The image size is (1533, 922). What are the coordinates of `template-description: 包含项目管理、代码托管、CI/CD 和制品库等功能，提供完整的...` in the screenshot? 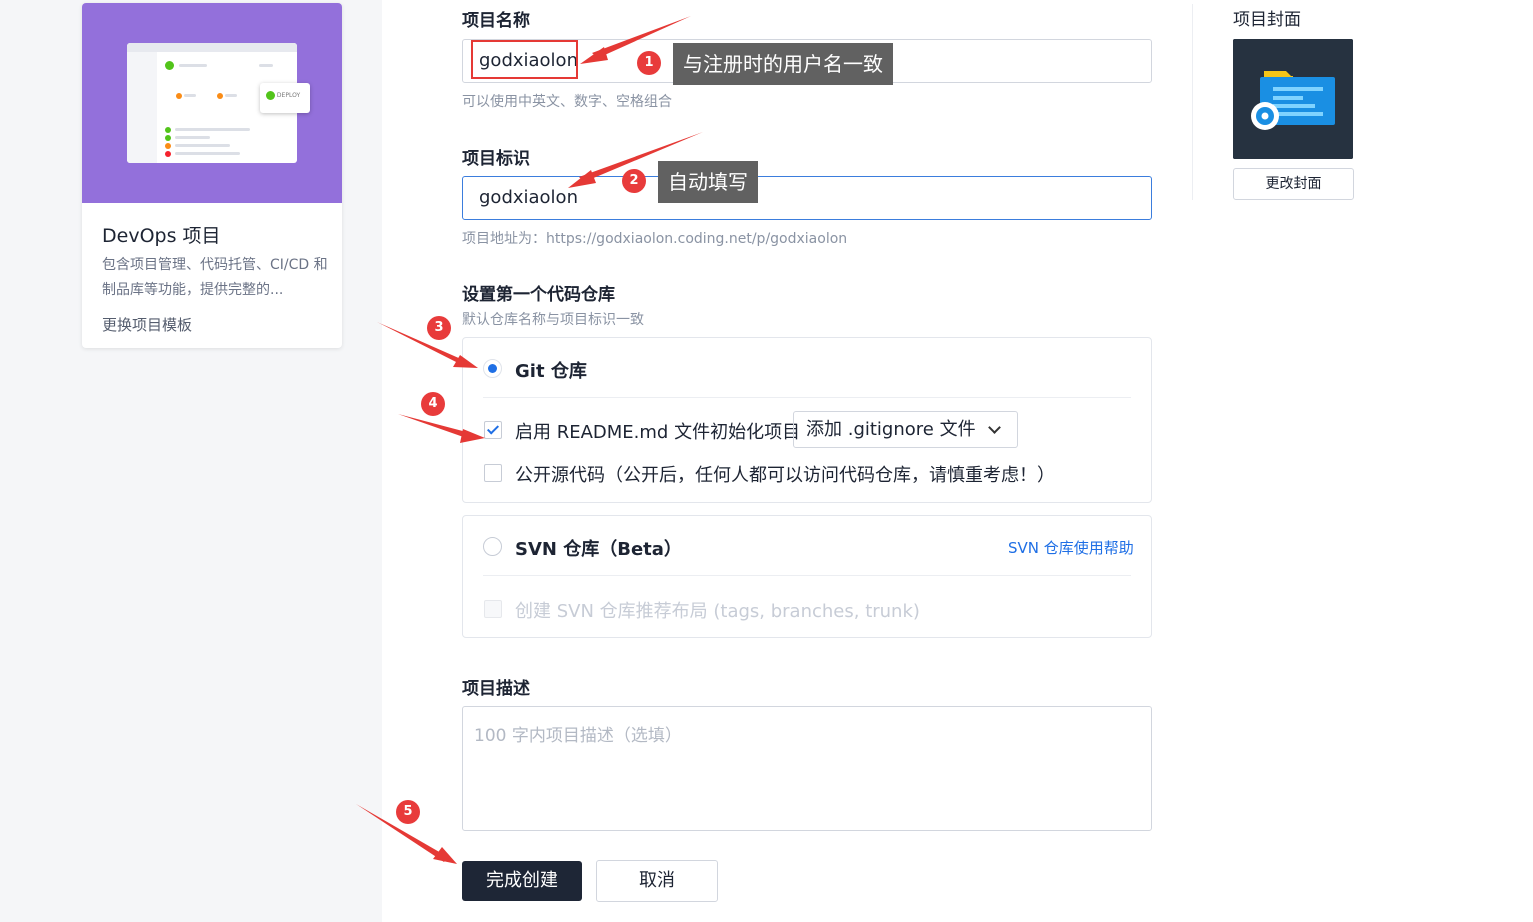 It's located at (215, 277).